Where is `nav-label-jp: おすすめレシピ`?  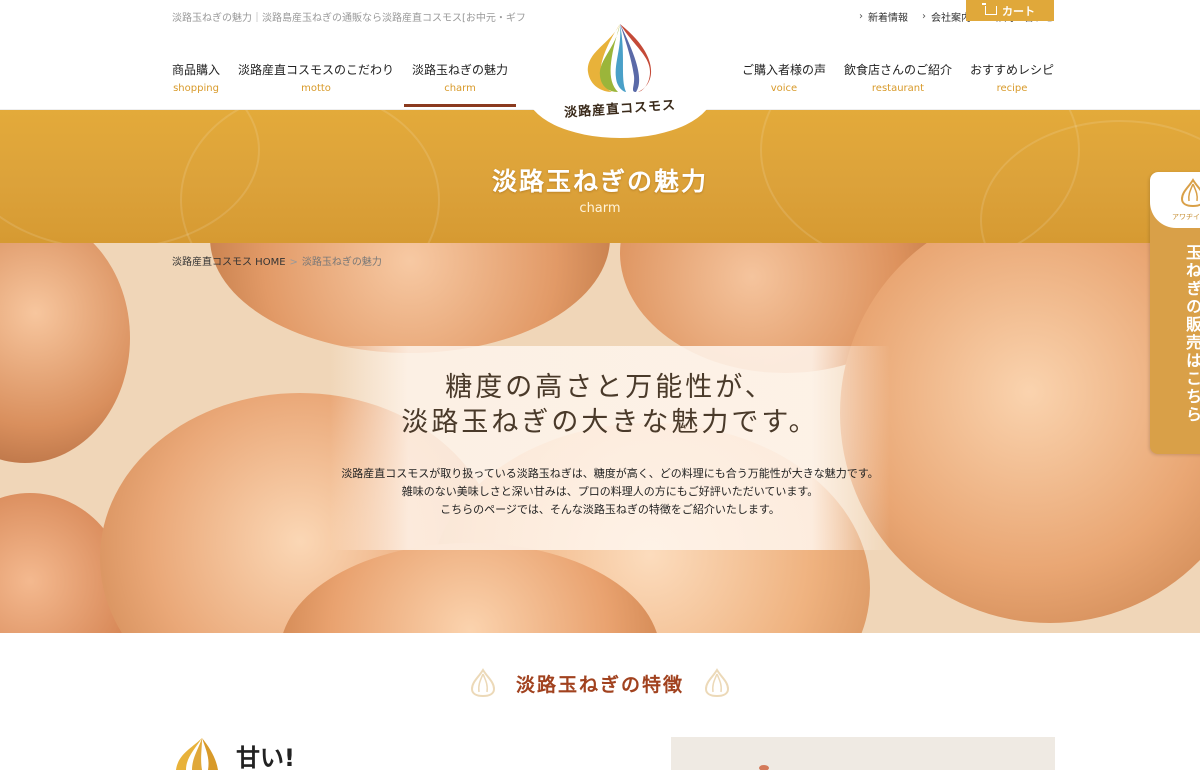
nav-label-jp: おすすめレシピ is located at coordinates (1011, 70).